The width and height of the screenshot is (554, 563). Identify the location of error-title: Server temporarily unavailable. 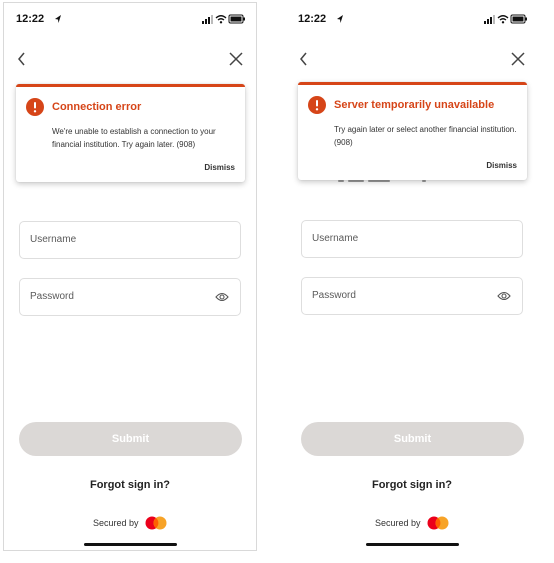
(414, 105).